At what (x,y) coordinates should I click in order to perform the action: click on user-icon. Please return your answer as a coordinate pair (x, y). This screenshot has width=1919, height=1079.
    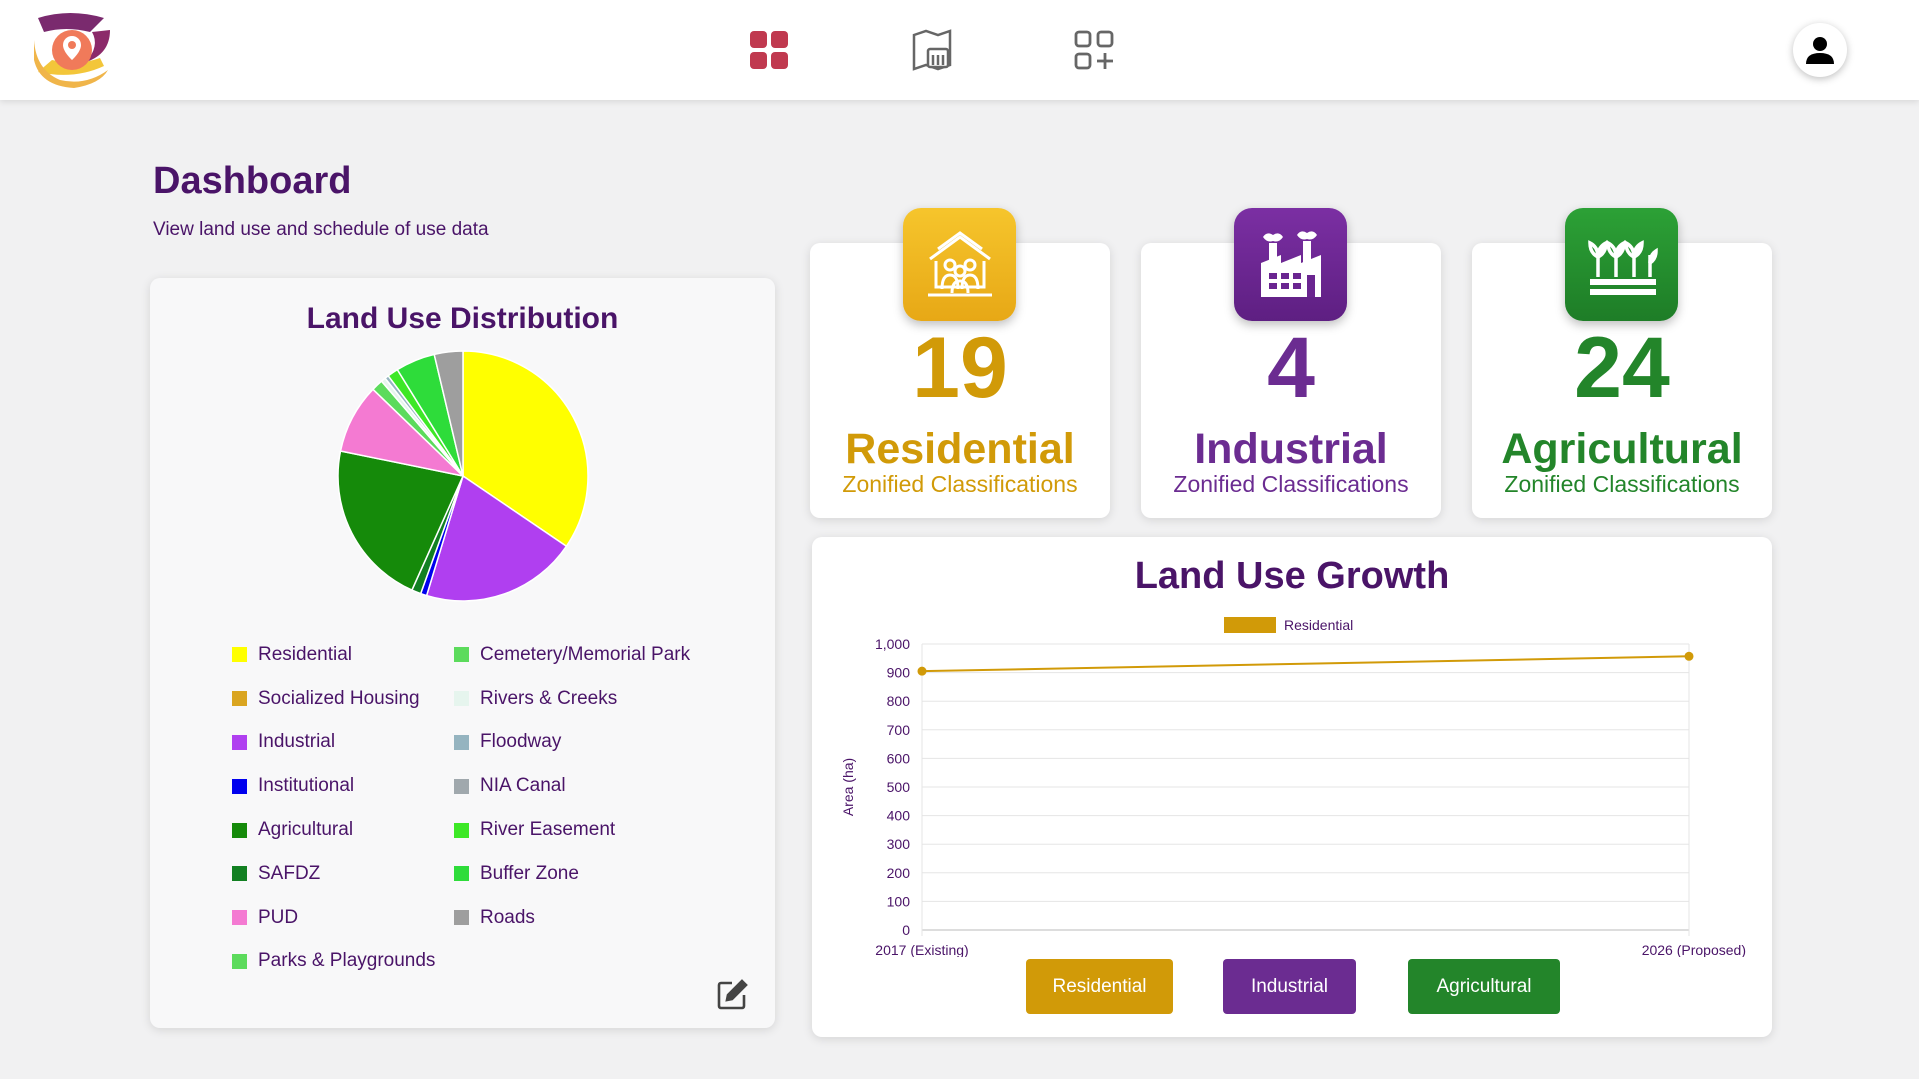
    Looking at the image, I should click on (1820, 50).